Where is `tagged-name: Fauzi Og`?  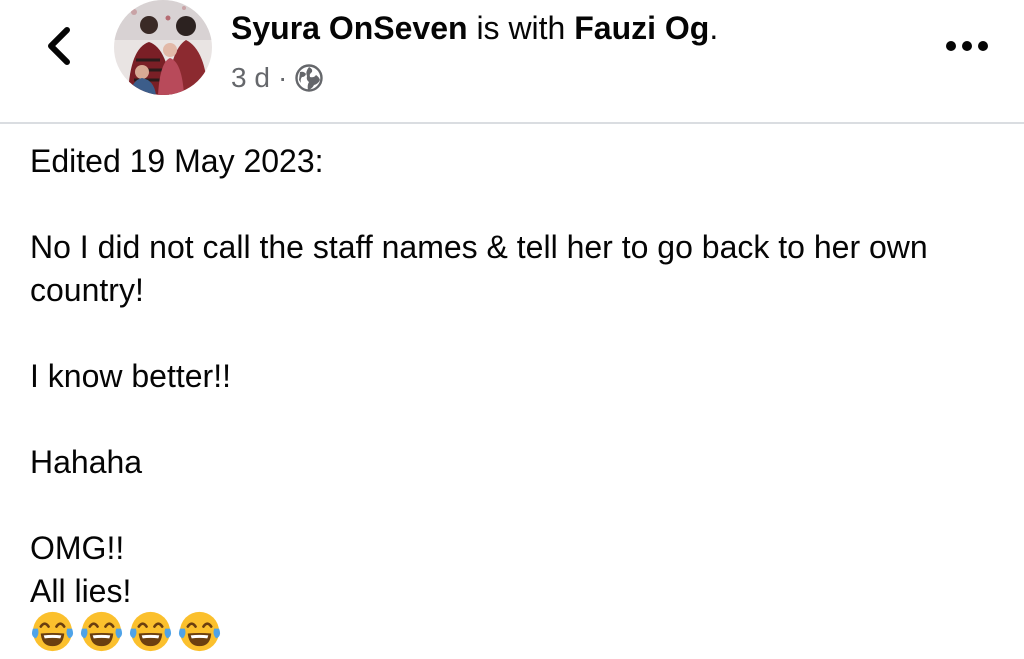
tagged-name: Fauzi Og is located at coordinates (641, 28).